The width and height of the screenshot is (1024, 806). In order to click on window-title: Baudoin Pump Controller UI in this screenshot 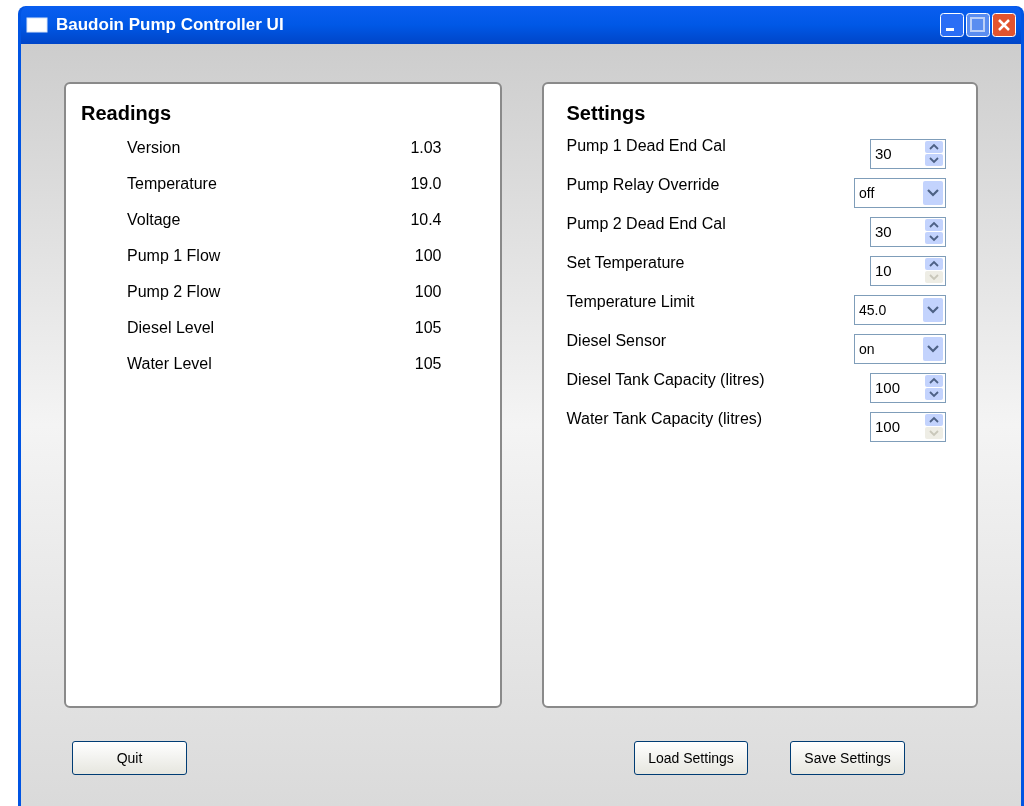, I will do `click(170, 25)`.